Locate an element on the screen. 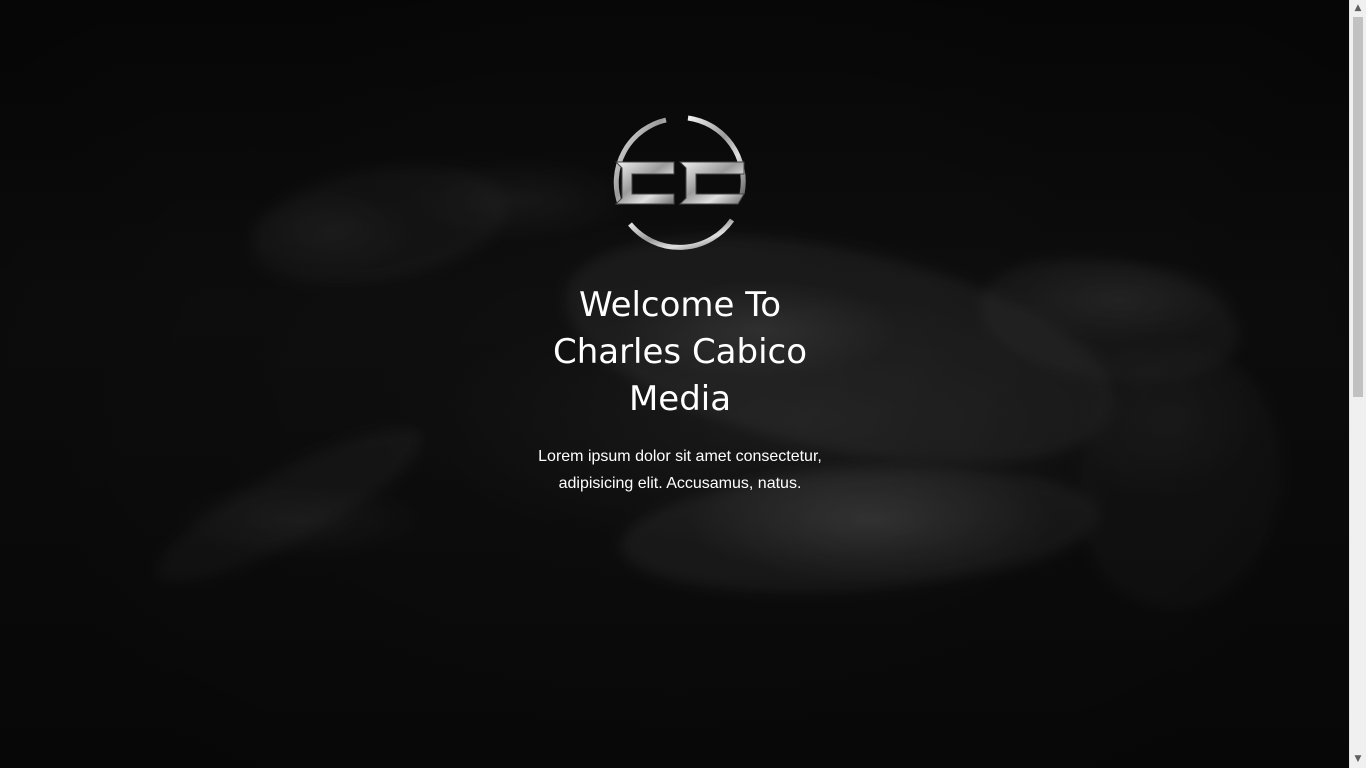 The width and height of the screenshot is (1366, 768). chevron-down-icon: ▼ is located at coordinates (1358, 759).